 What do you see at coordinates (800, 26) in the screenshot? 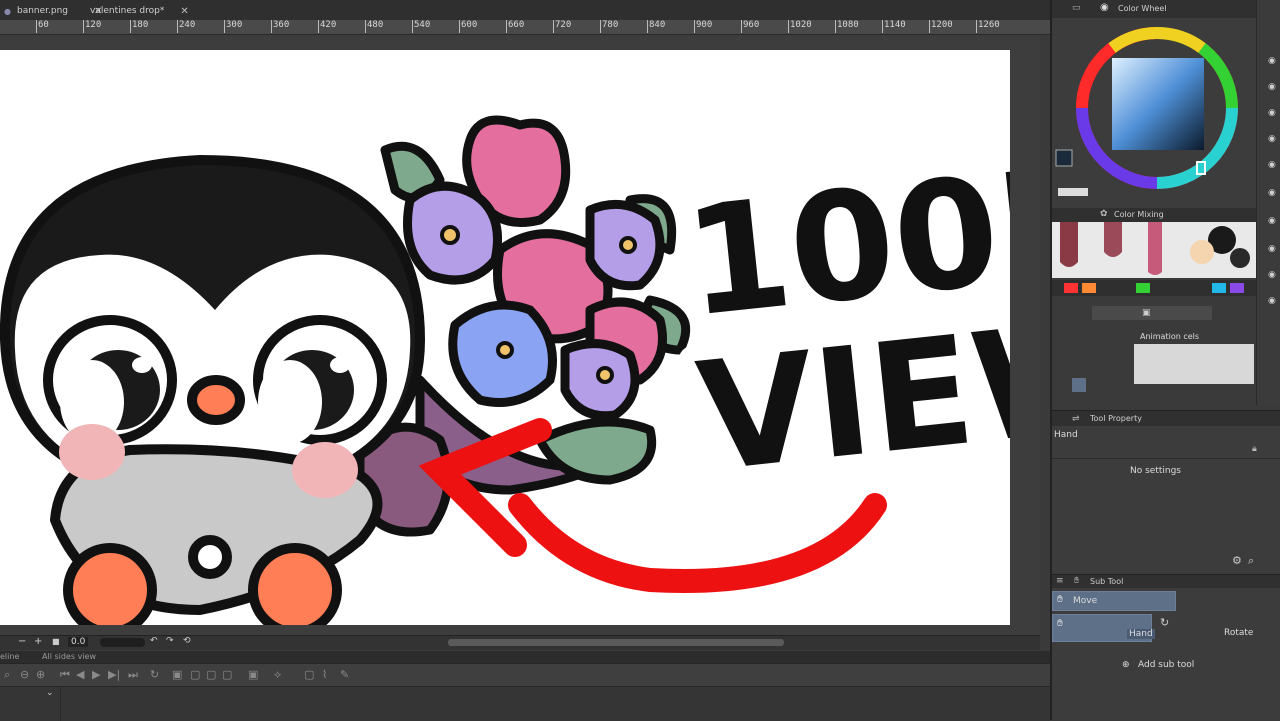
I see `ruler-tick: 1020` at bounding box center [800, 26].